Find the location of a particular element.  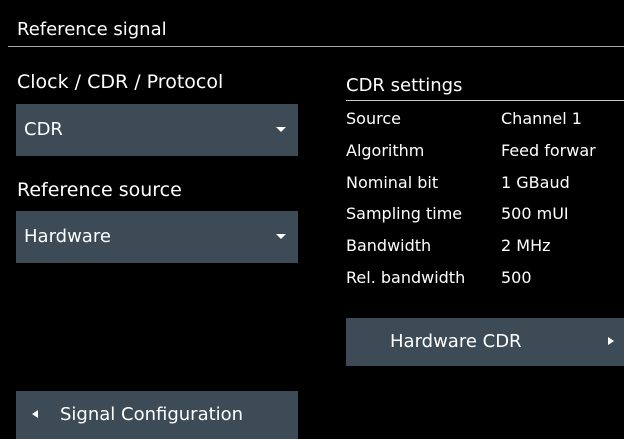

hardware-cdr-button: Hardware CDR is located at coordinates (485, 342).